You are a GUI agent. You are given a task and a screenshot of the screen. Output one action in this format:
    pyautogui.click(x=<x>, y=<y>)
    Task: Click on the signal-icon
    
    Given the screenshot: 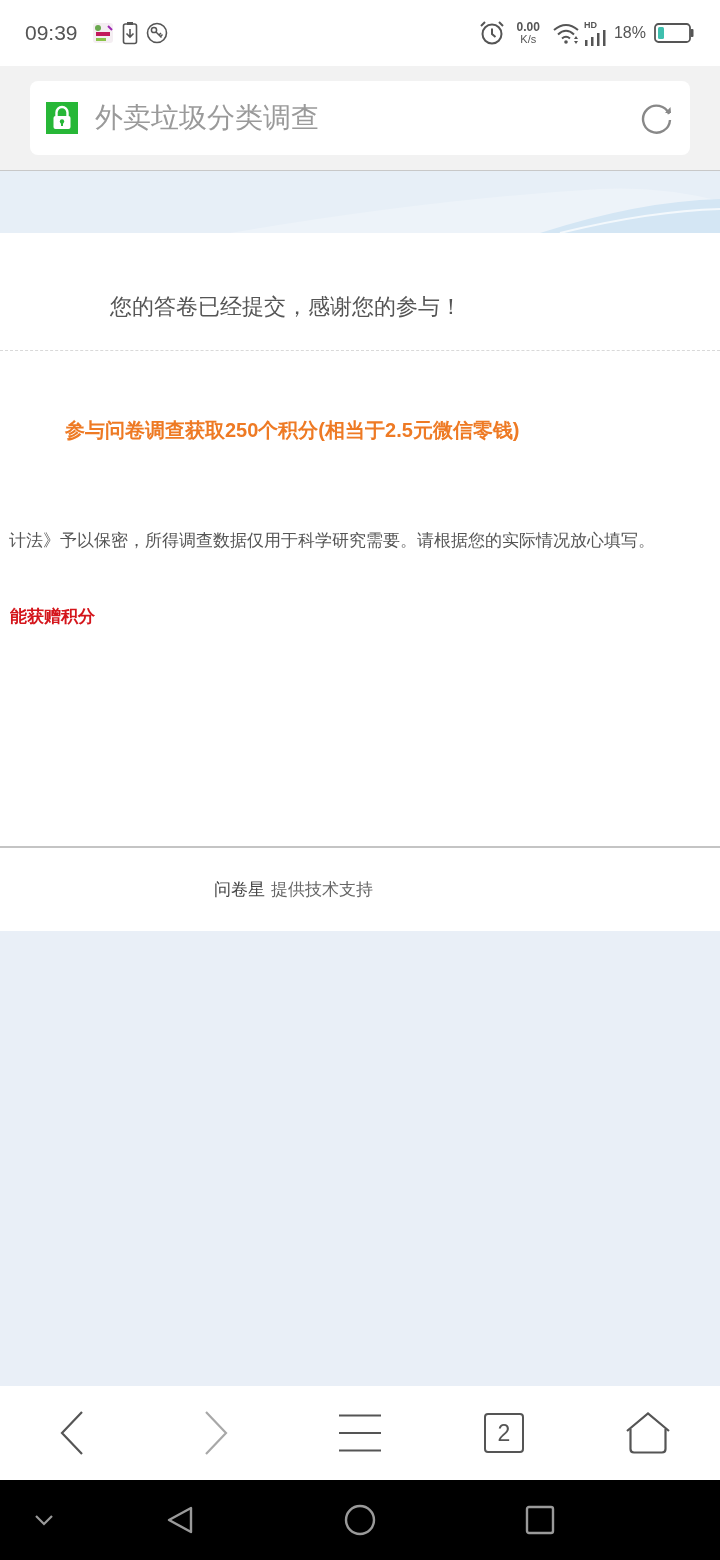 What is the action you would take?
    pyautogui.click(x=594, y=38)
    